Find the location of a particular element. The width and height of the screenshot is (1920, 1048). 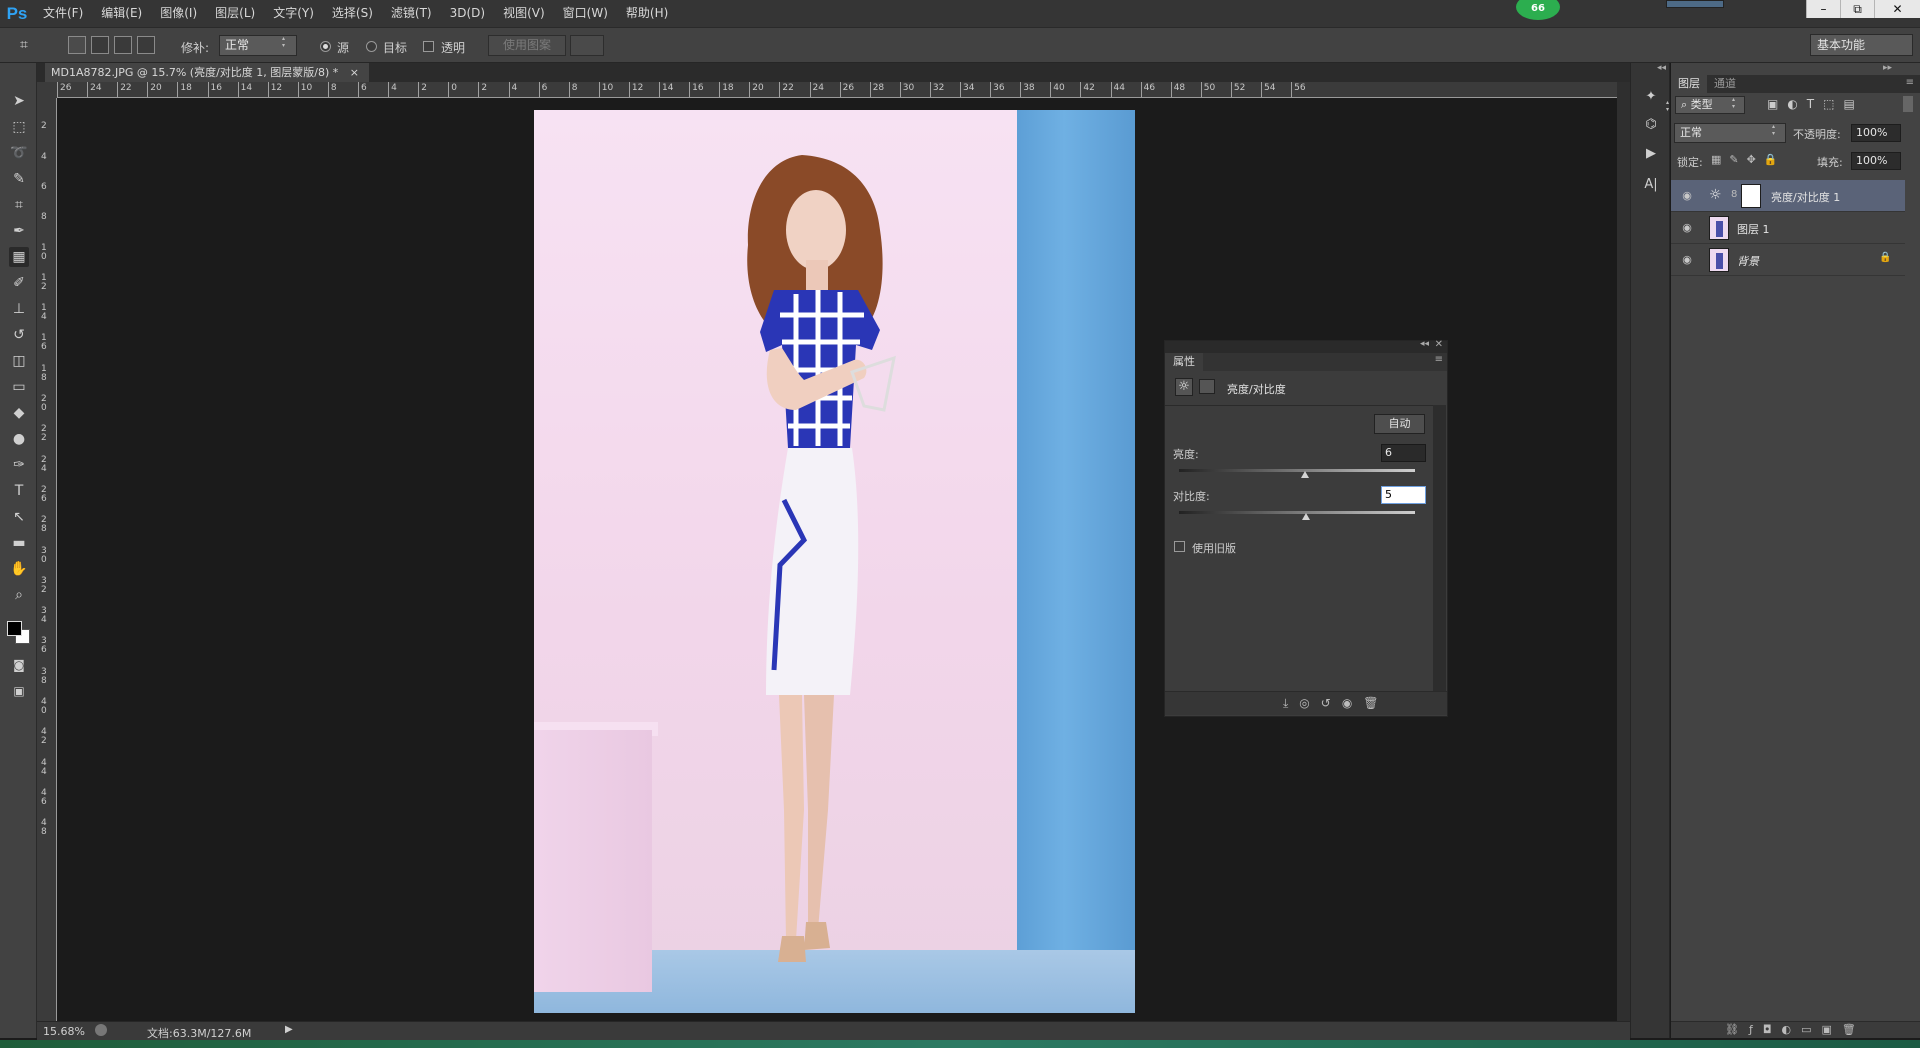

history-brush-tool-icon: ↺ is located at coordinates (19, 335).